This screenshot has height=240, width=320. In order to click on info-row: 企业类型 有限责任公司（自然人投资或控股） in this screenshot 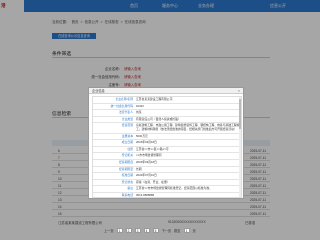, I will do `click(167, 120)`.